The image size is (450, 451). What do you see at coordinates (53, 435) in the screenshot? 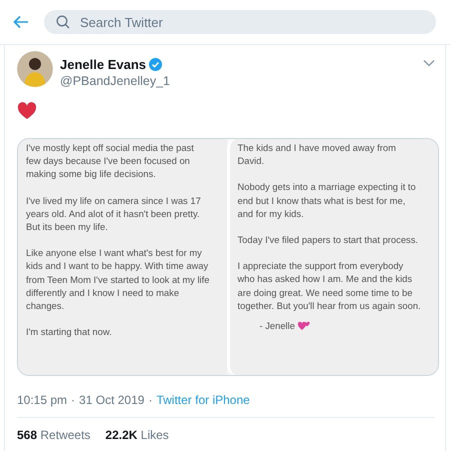
I see `stat-link: 568 Retweets` at bounding box center [53, 435].